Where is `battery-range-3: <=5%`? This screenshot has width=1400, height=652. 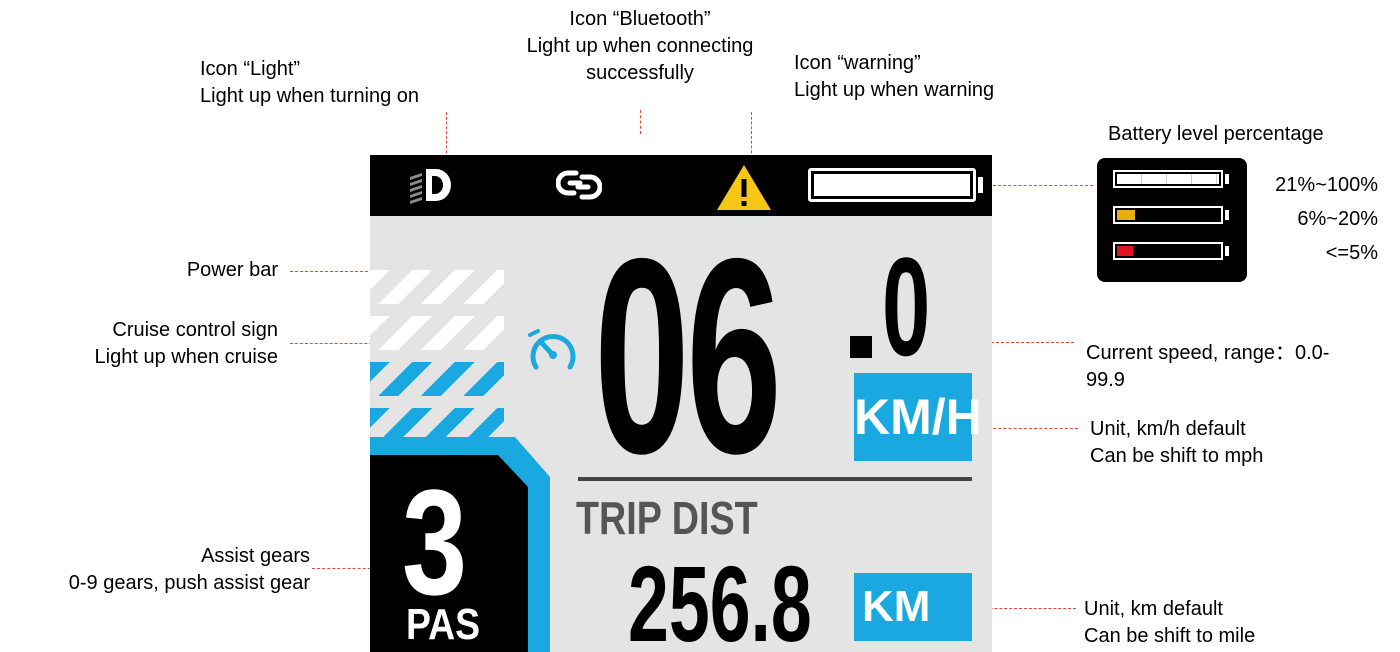
battery-range-3: <=5% is located at coordinates (1351, 253).